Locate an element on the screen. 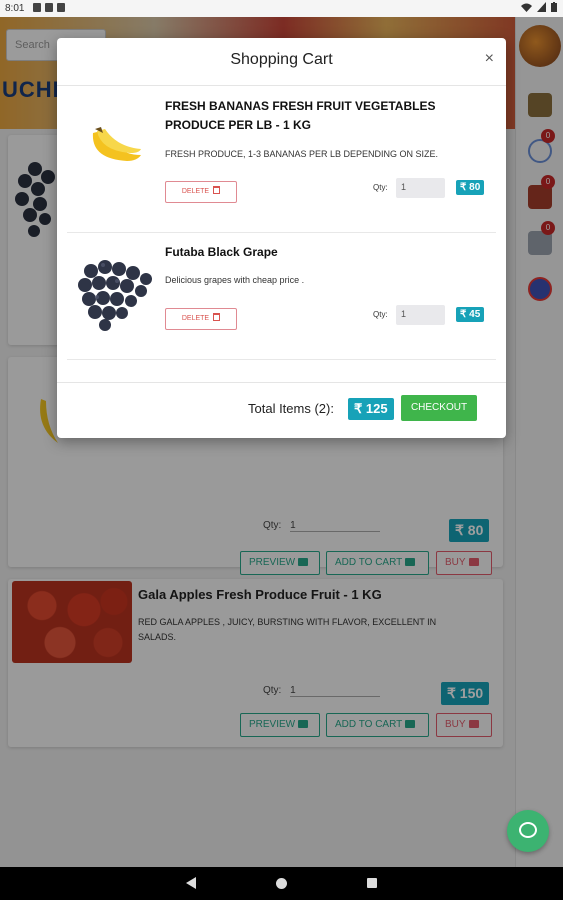 The image size is (563, 900). notification-icons is located at coordinates (49, 7).